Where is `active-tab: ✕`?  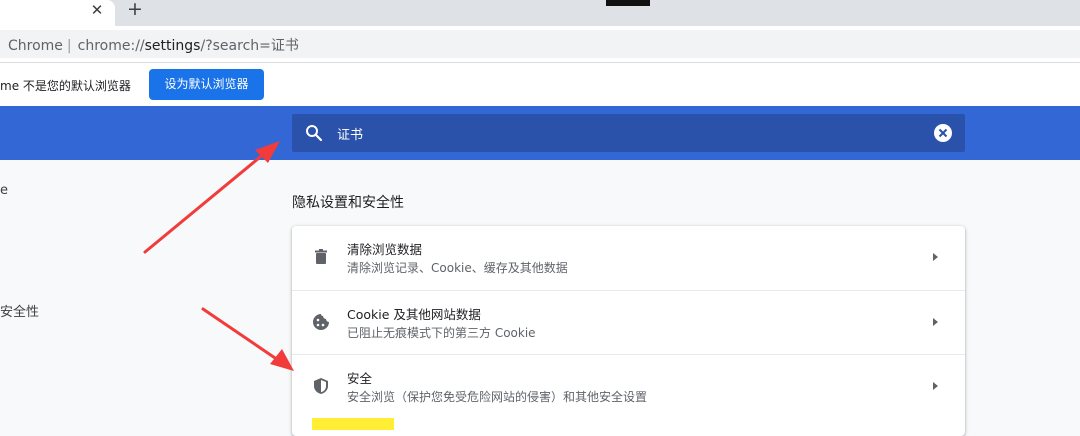
active-tab: ✕ is located at coordinates (57, 13).